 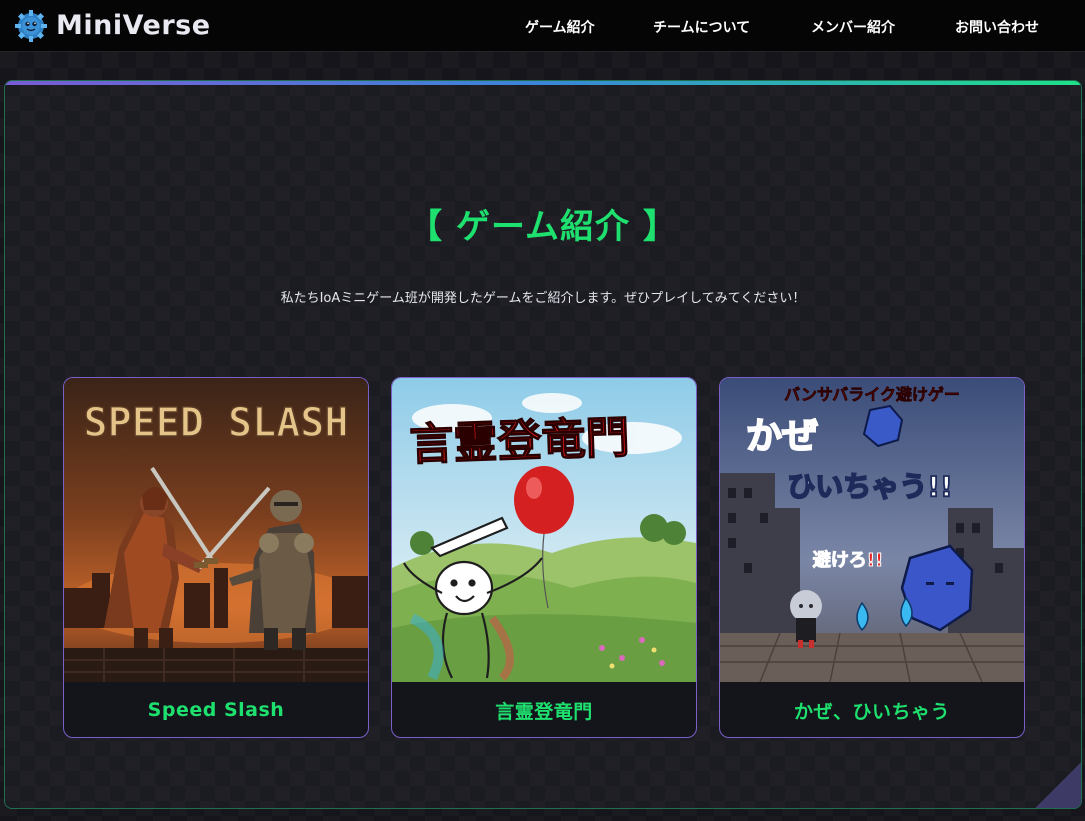 I want to click on game-card-speed-slash: SPEED SLASH Speed Slash, so click(x=216, y=557).